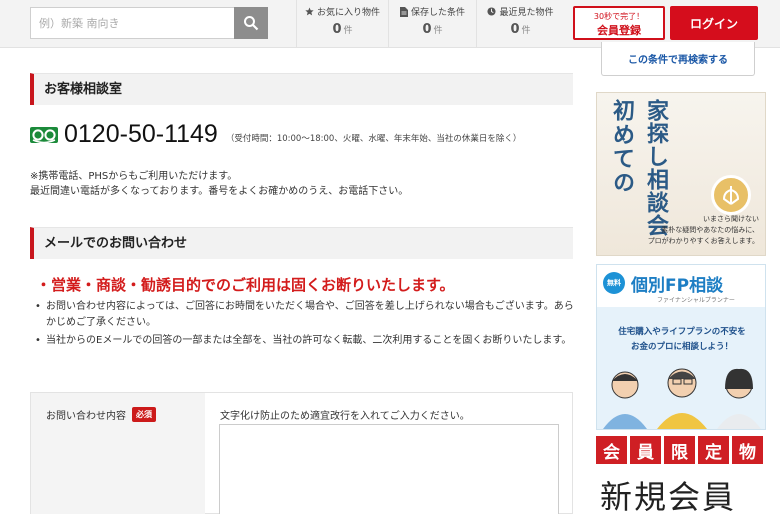 This screenshot has width=780, height=514. I want to click on recently-viewed-stat: 最近見た物件 0件, so click(520, 24).